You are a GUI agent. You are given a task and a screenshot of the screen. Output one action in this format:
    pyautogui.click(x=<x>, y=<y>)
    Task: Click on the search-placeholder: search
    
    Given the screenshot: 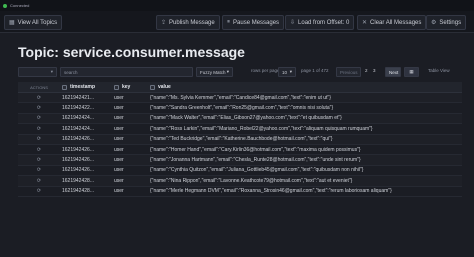 What is the action you would take?
    pyautogui.click(x=71, y=72)
    